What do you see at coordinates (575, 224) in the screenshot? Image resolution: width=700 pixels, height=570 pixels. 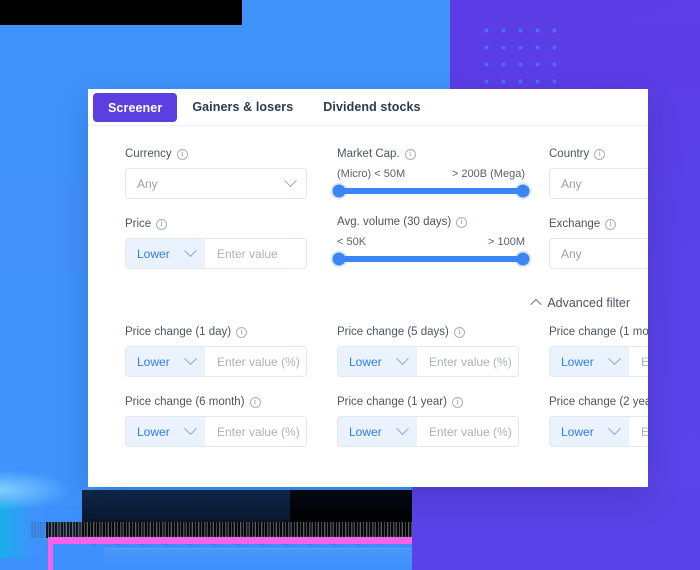 I see `field-exchange-label: Exchange` at bounding box center [575, 224].